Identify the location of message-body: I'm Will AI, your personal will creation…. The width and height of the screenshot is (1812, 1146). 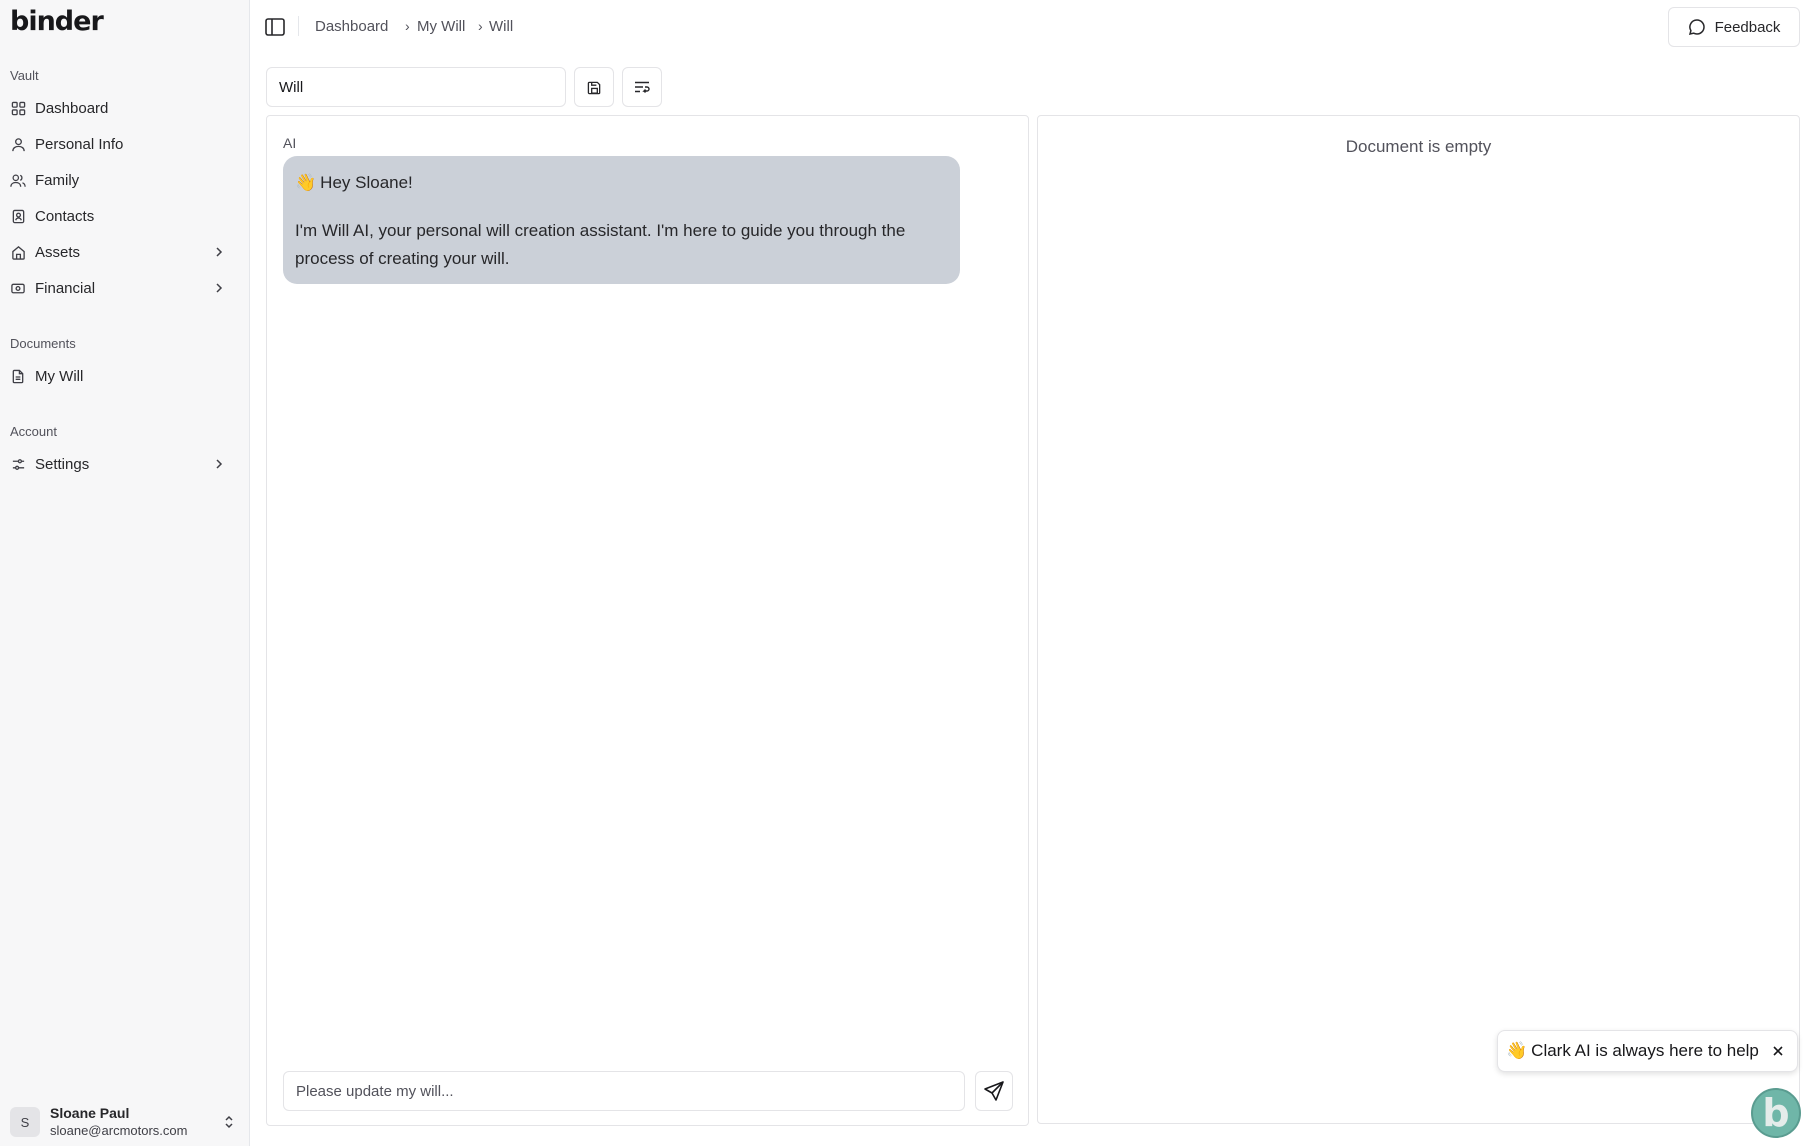
(600, 244).